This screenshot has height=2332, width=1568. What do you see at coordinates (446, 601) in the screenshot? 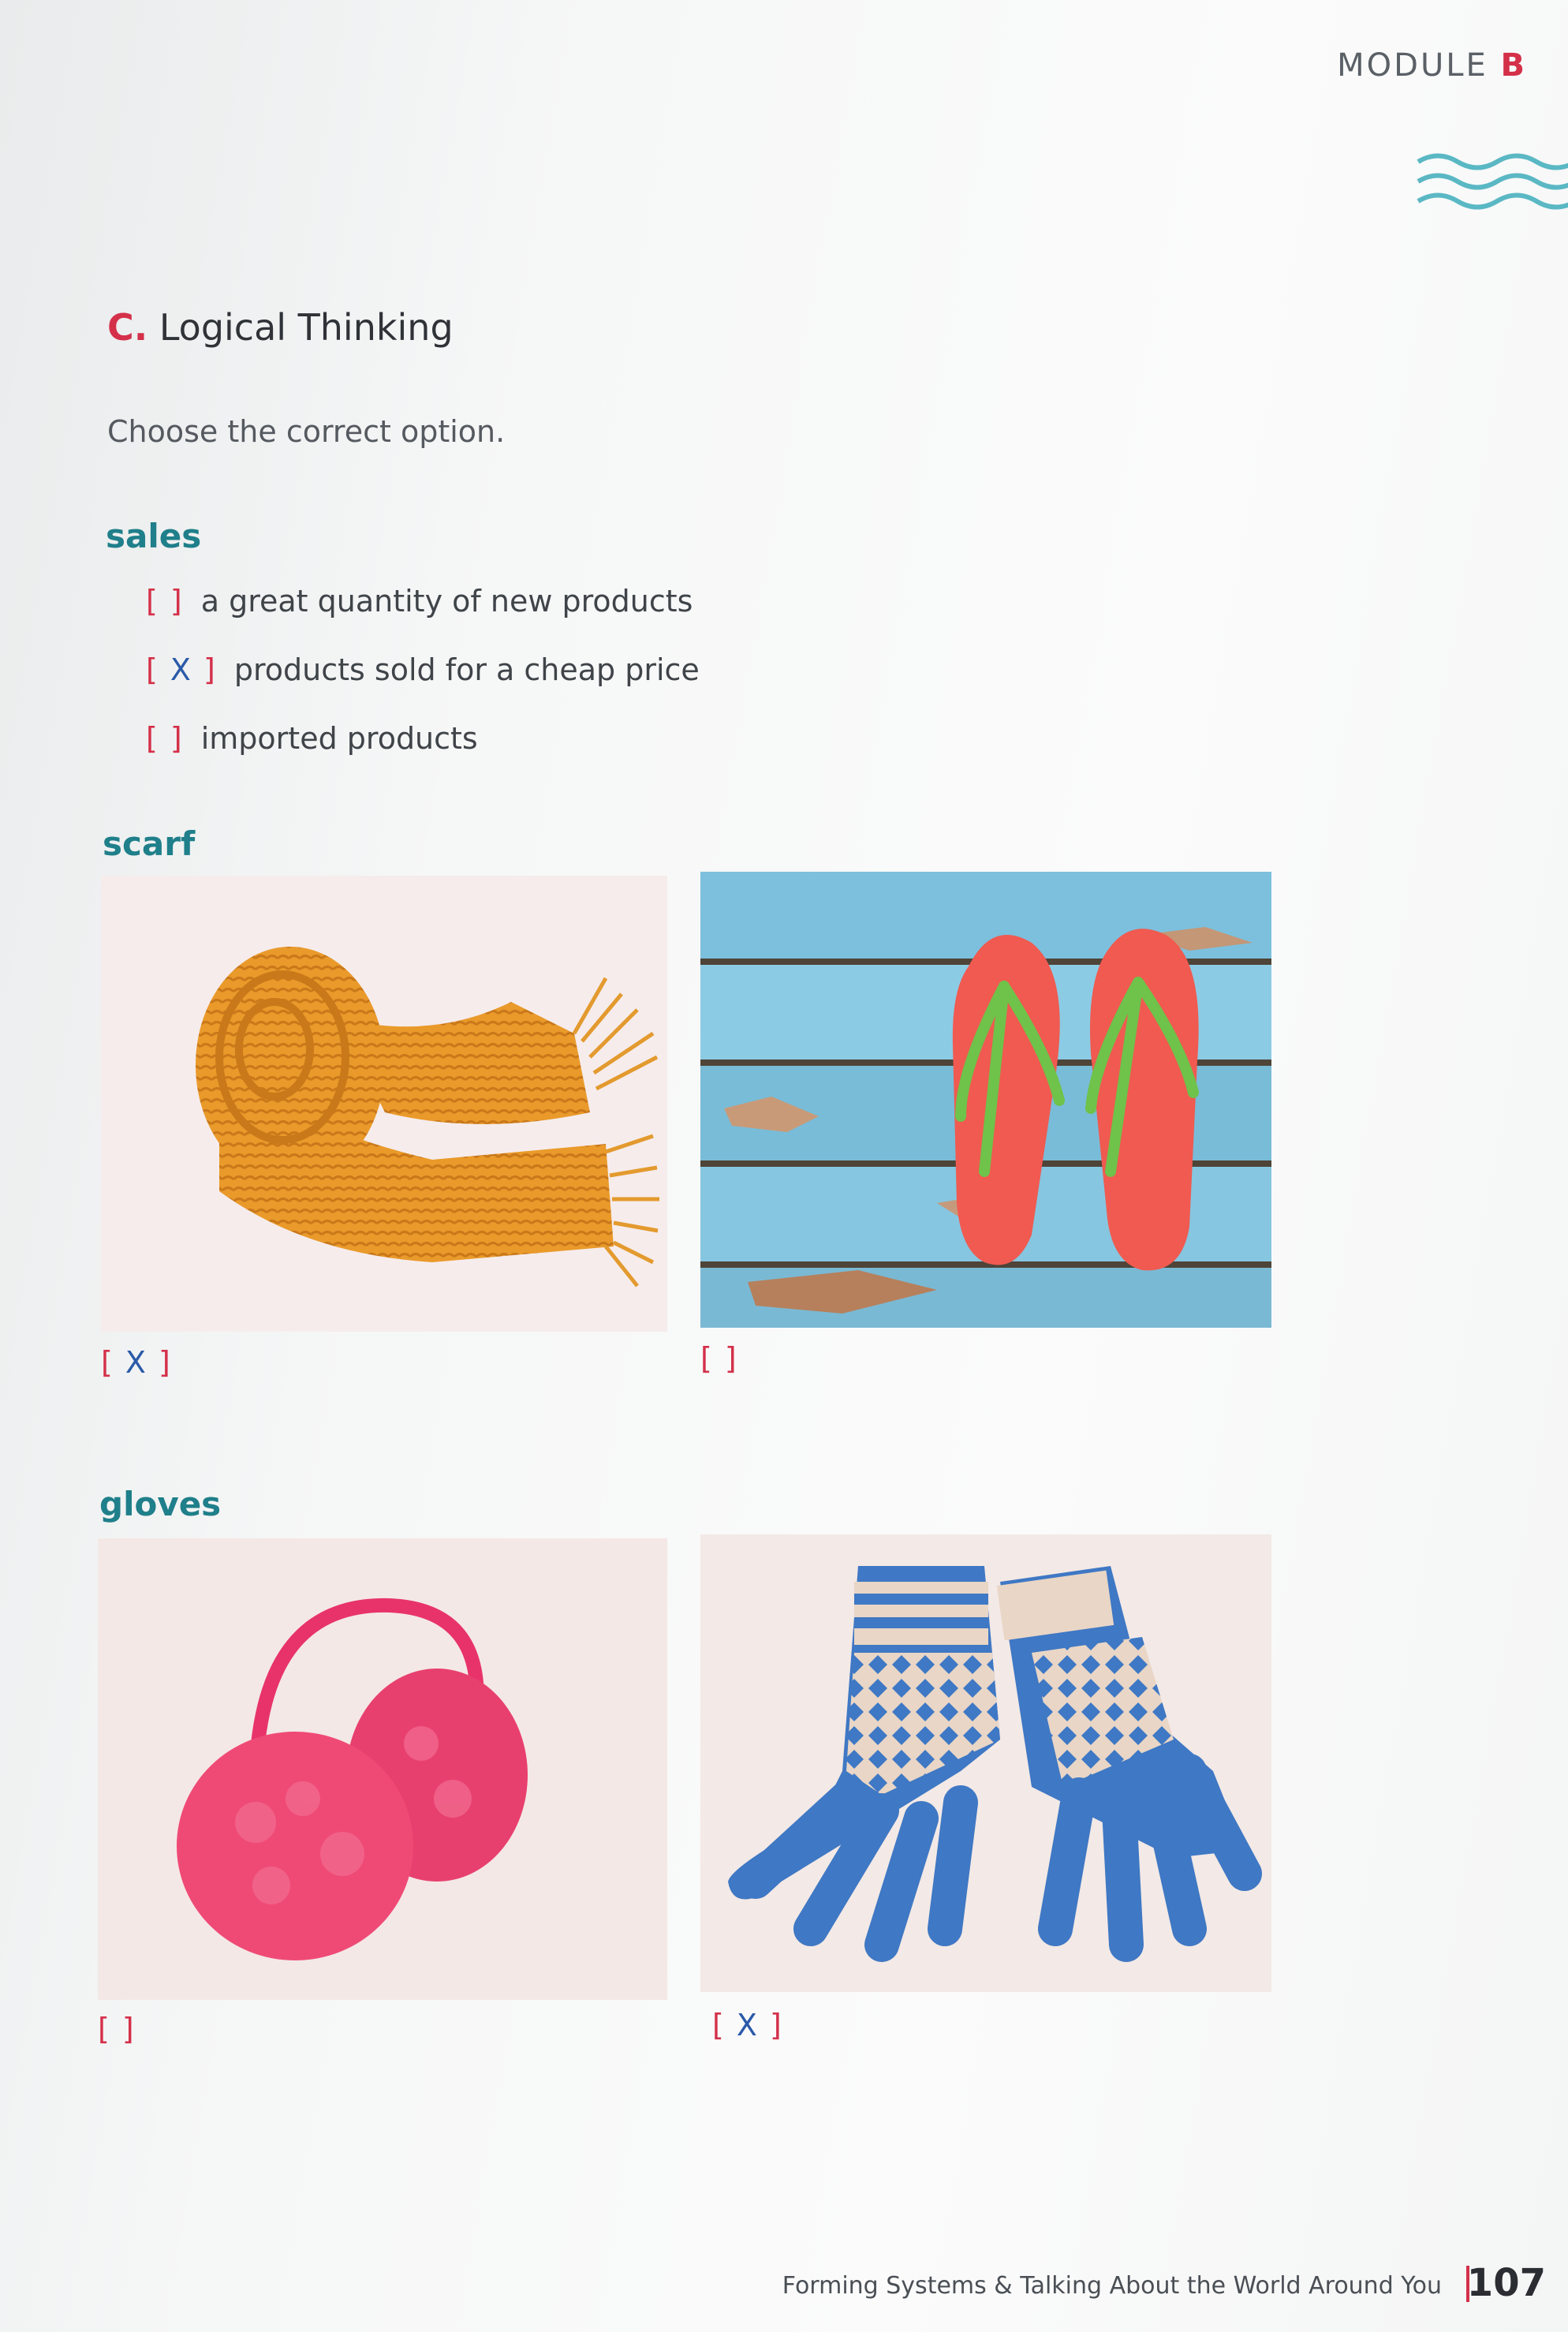
I see `option-text: a great quantity of new products` at bounding box center [446, 601].